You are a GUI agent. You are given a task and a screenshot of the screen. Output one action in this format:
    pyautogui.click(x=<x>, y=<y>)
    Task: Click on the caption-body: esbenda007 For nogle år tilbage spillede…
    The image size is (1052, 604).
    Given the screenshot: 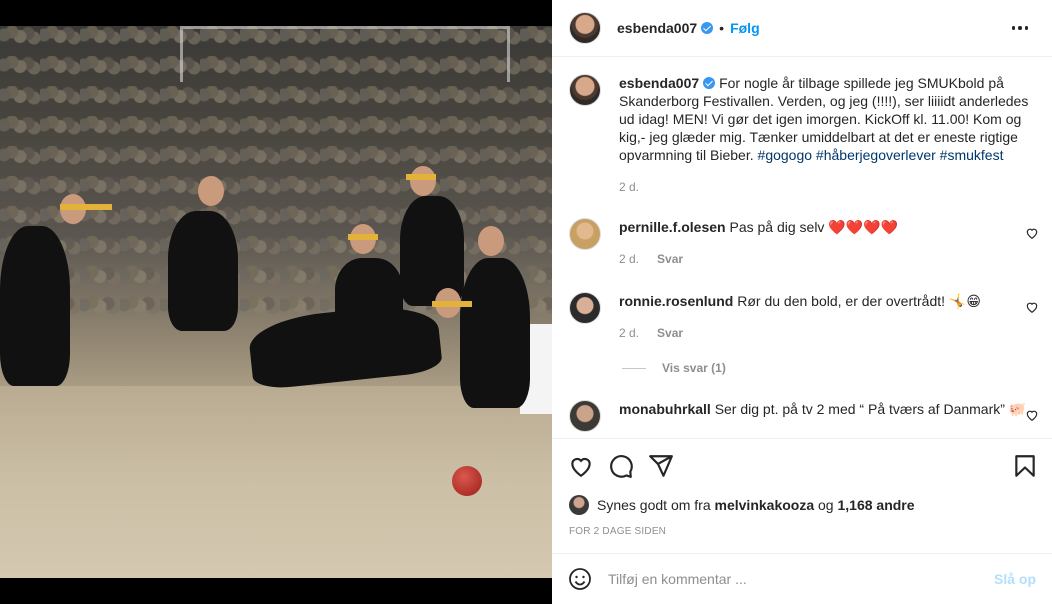 What is the action you would take?
    pyautogui.click(x=824, y=135)
    